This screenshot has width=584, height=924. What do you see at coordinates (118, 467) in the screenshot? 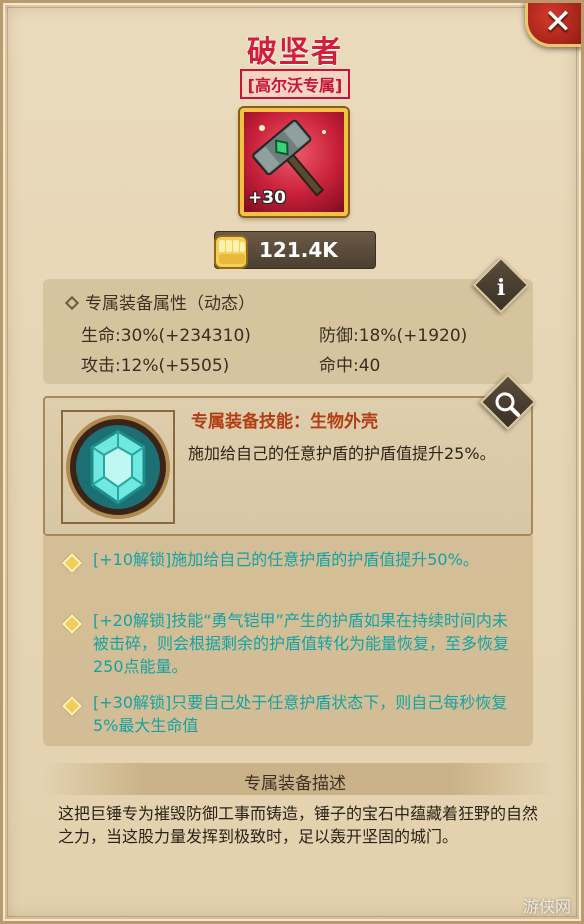
I see `crystal-shell-icon` at bounding box center [118, 467].